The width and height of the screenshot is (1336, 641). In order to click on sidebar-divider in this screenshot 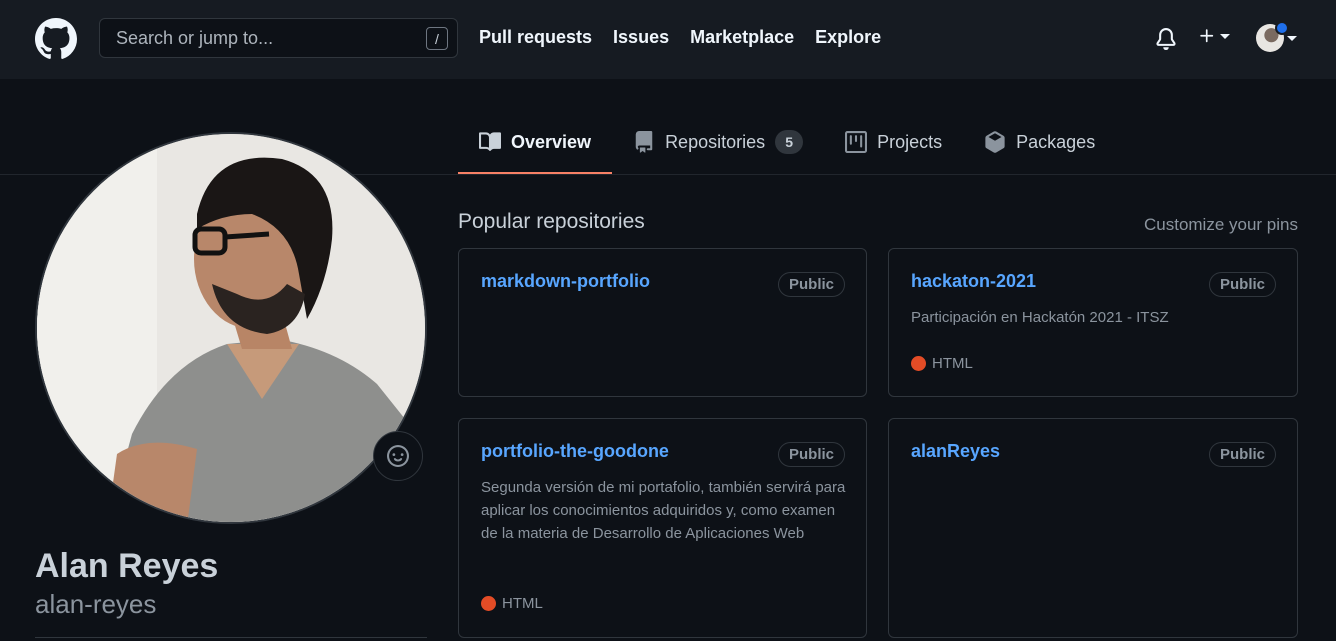, I will do `click(231, 637)`.